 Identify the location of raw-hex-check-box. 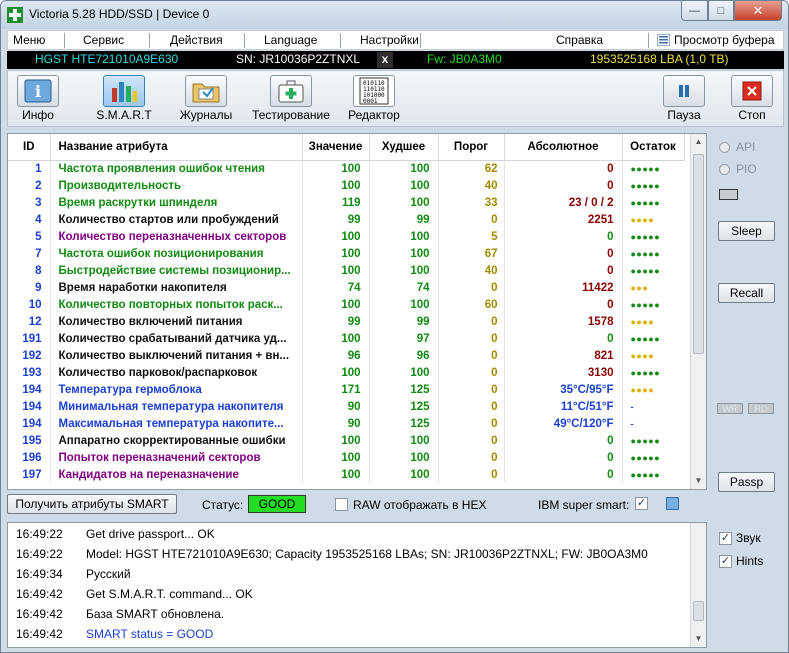
(341, 505).